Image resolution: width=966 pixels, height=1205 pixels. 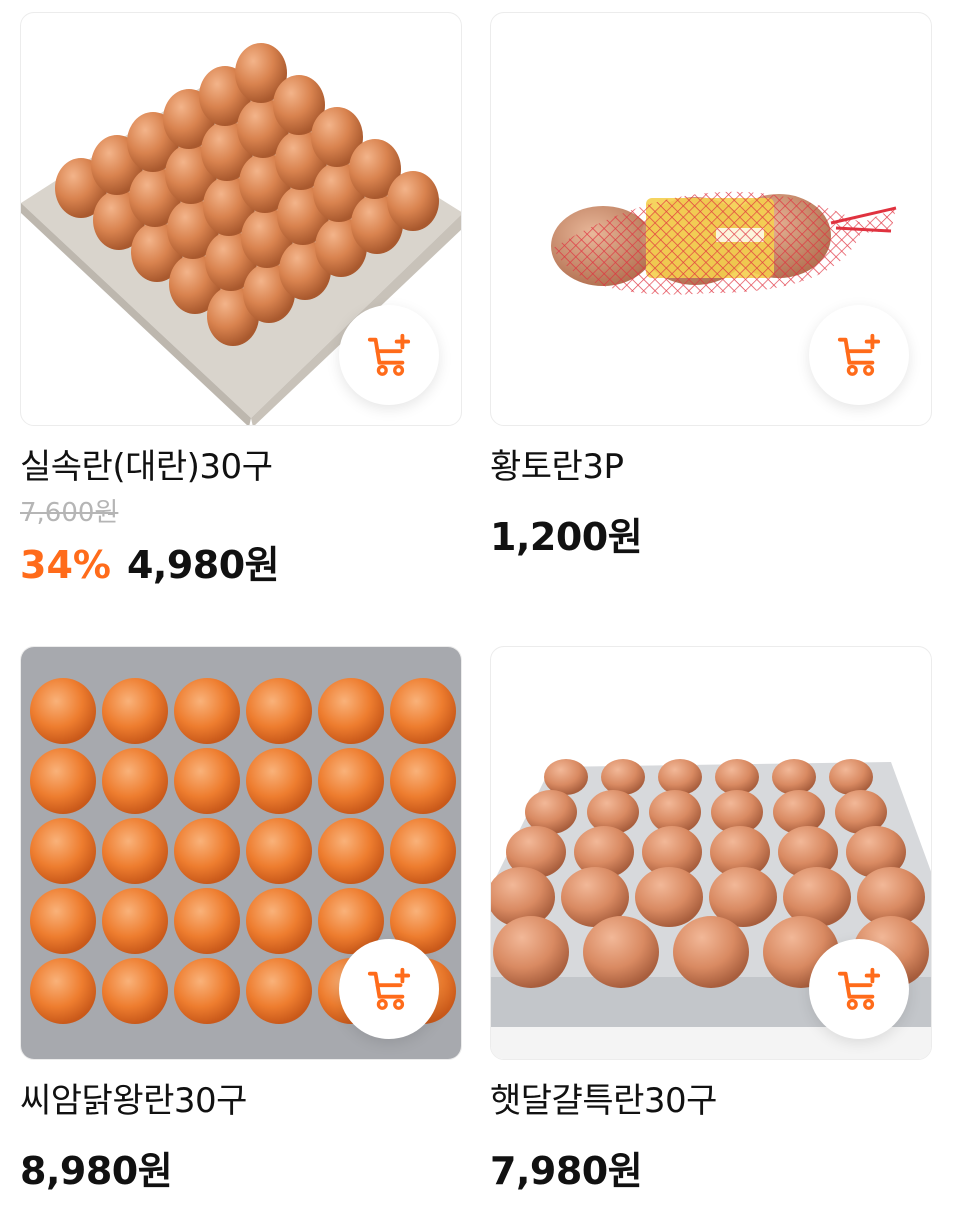 What do you see at coordinates (65, 565) in the screenshot?
I see `discount-rate: 34%` at bounding box center [65, 565].